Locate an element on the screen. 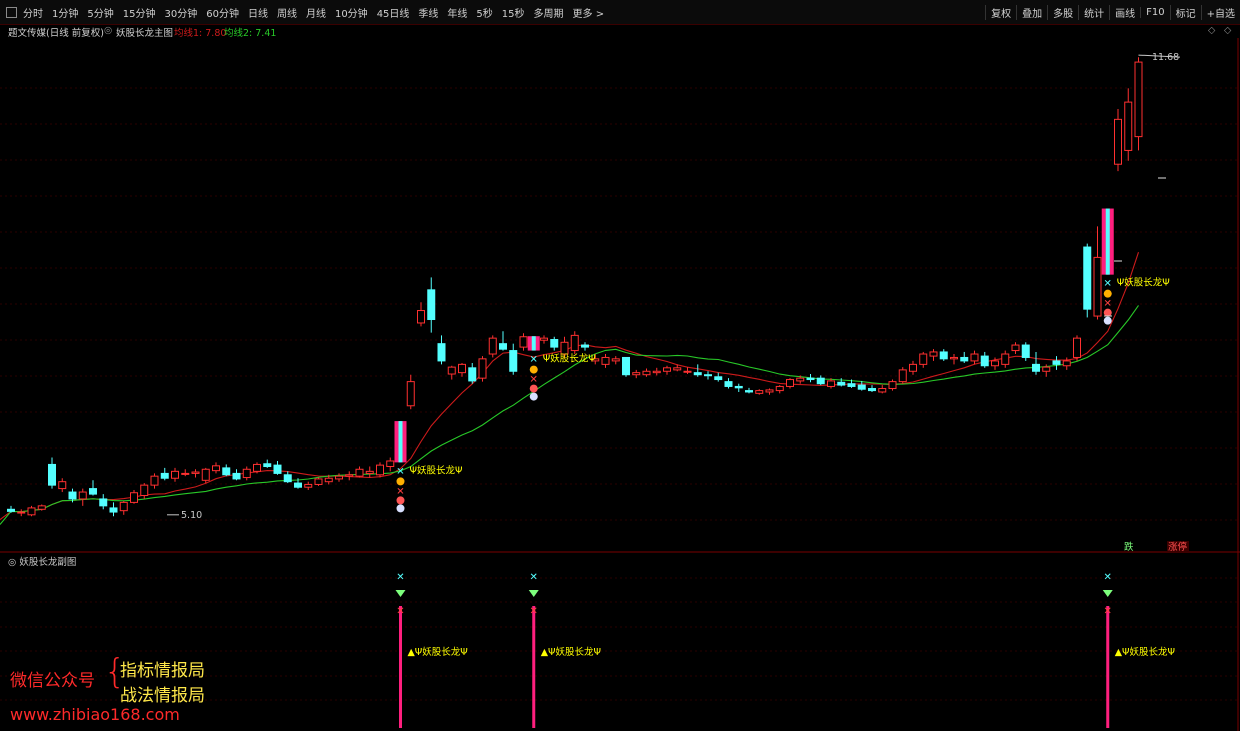  action-button-3: 统计 is located at coordinates (1093, 12).